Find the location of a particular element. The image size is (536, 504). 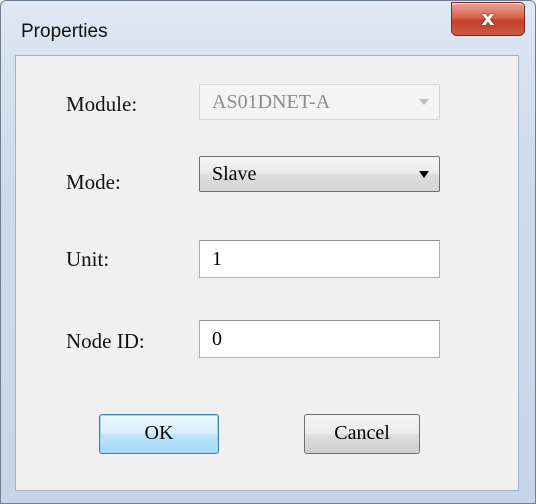

close-button: x is located at coordinates (488, 19).